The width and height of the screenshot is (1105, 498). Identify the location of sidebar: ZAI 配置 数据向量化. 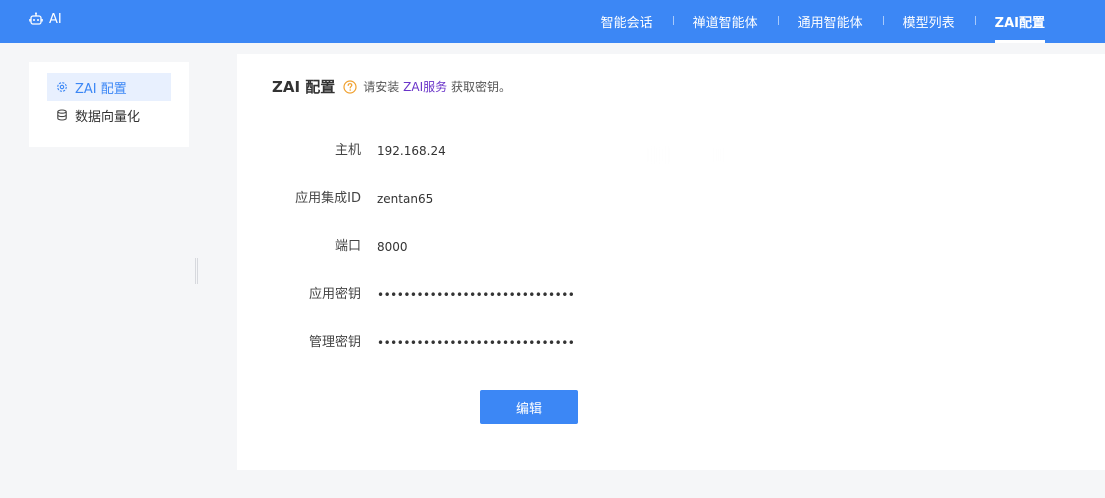
(109, 104).